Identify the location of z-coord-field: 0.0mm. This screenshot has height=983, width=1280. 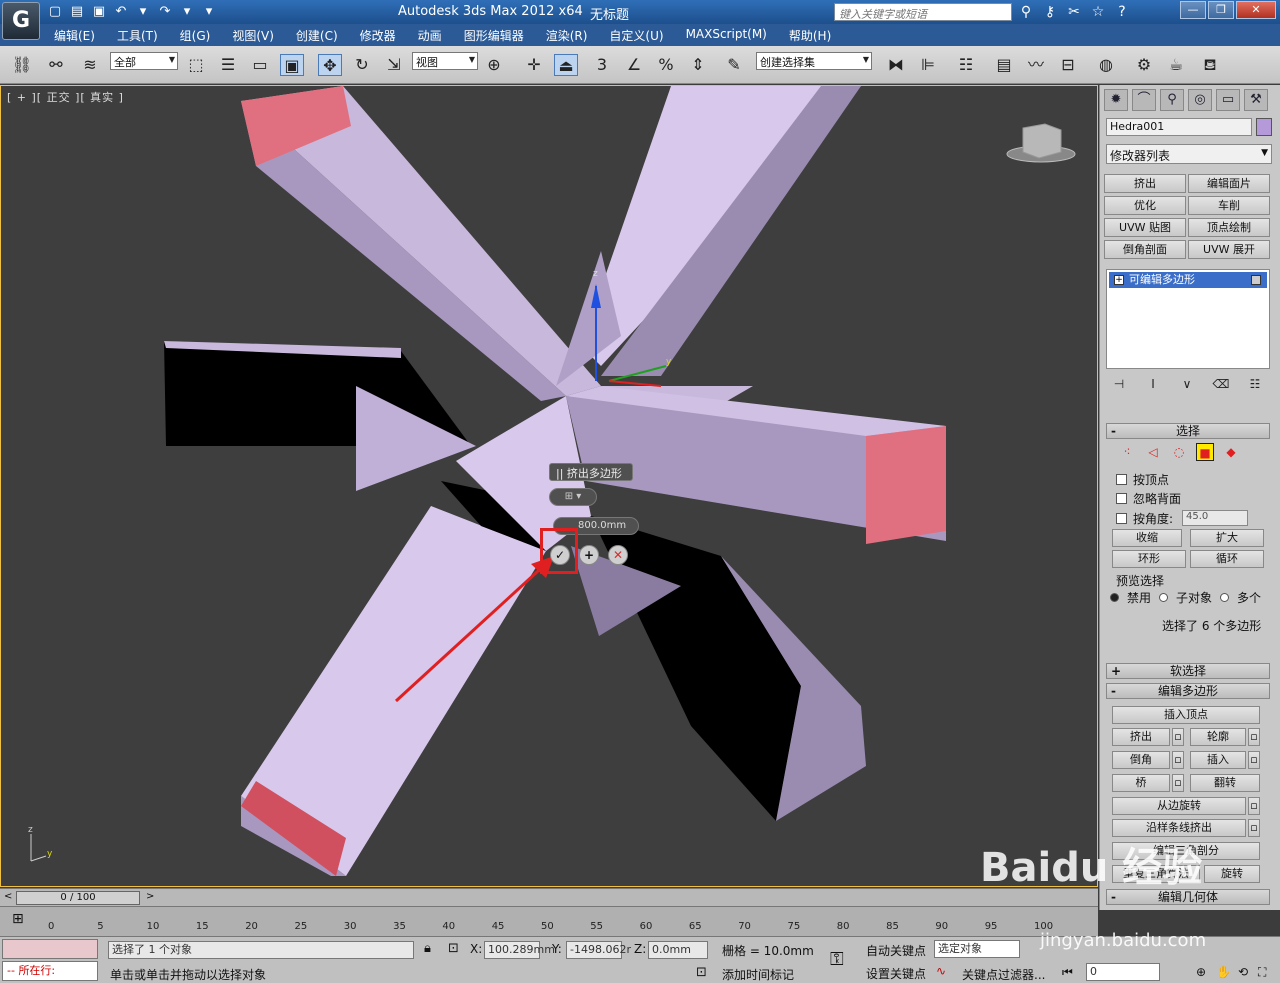
(678, 950).